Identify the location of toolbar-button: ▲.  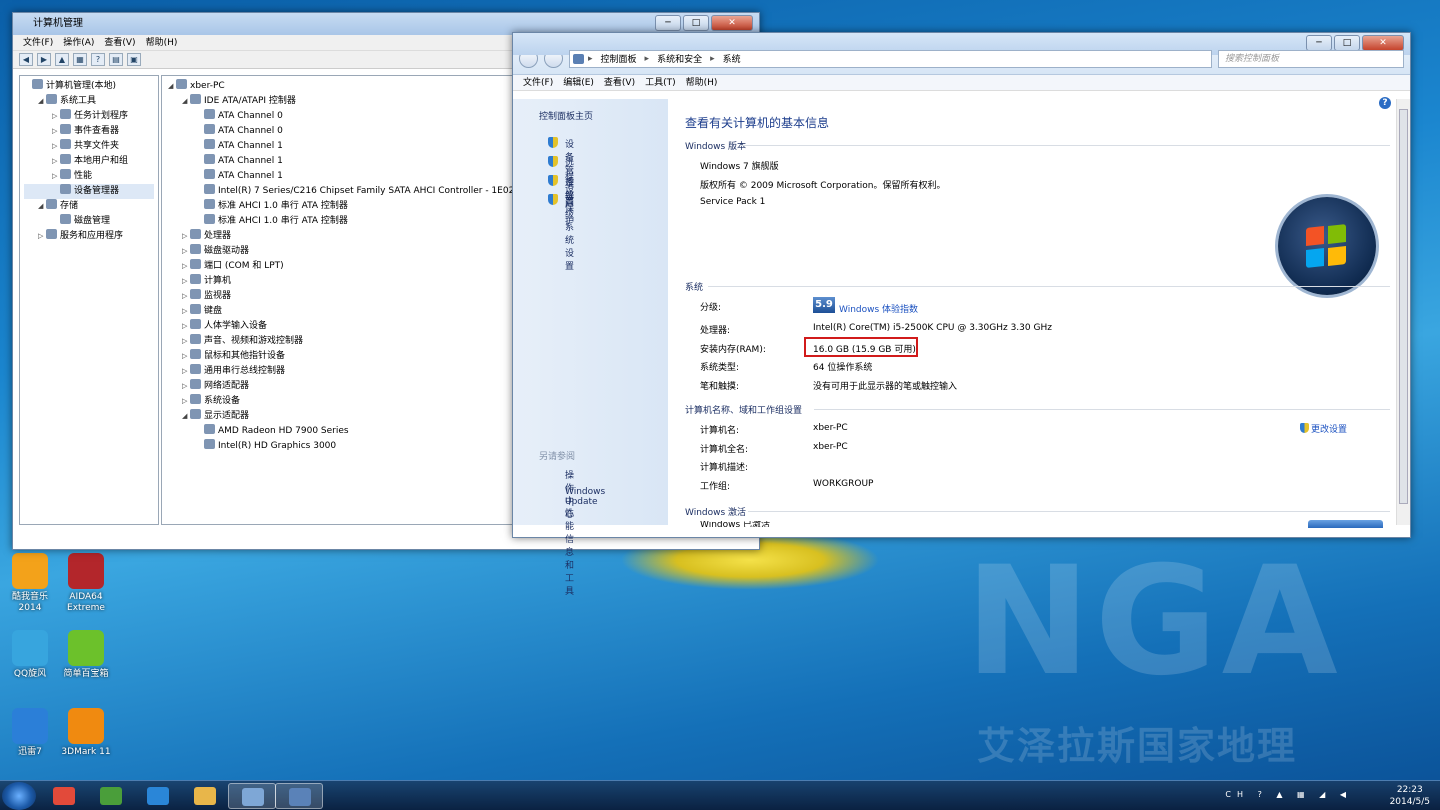
(62, 59).